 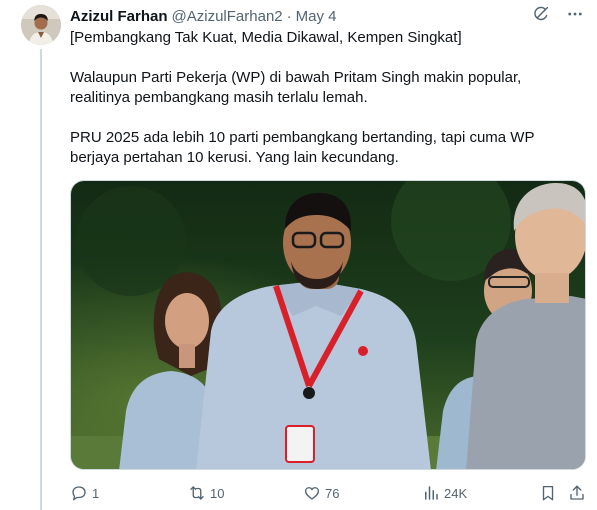 I want to click on share-button, so click(x=577, y=493).